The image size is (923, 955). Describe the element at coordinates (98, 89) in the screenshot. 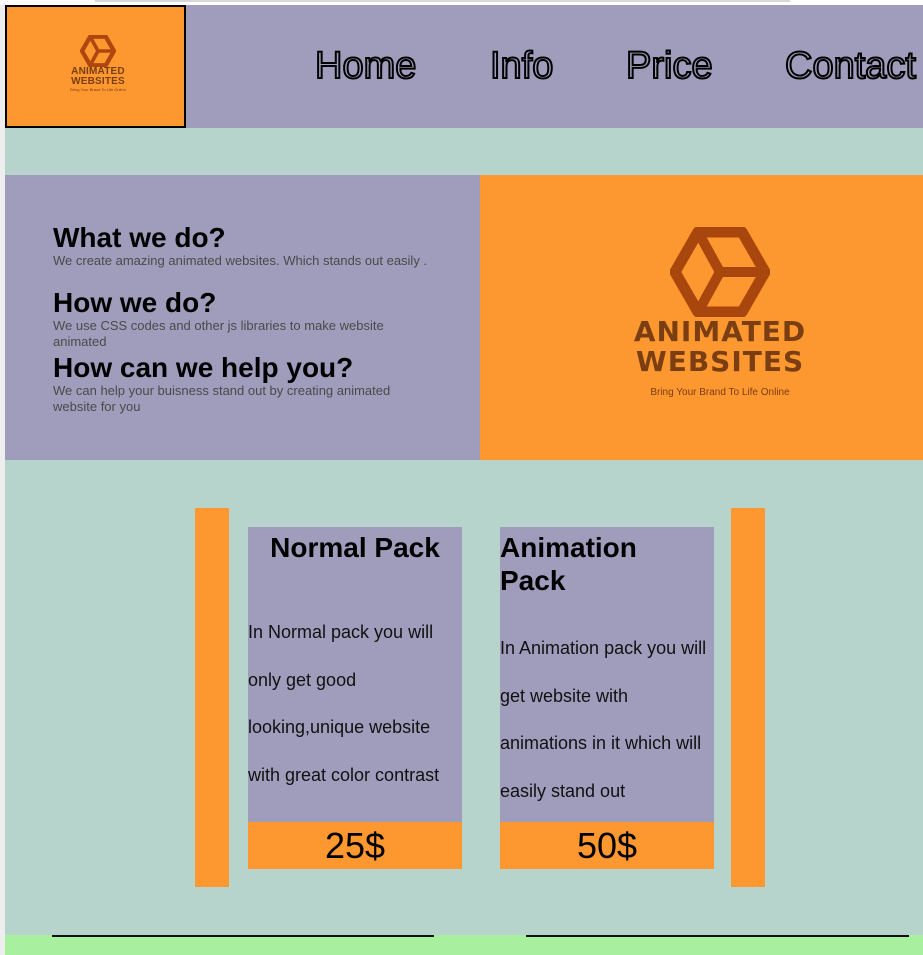

I see `brand-tagline: Bring Your Brand To Life Online` at that location.